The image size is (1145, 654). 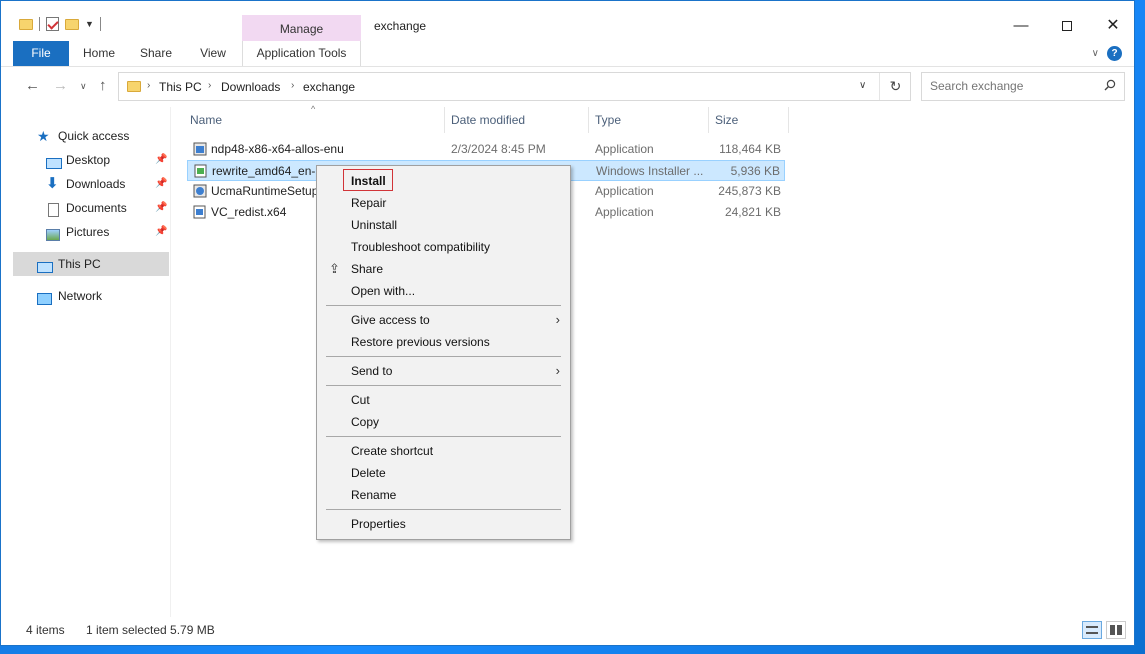 What do you see at coordinates (180, 87) in the screenshot?
I see `breadcrumb-this-pc: This PC` at bounding box center [180, 87].